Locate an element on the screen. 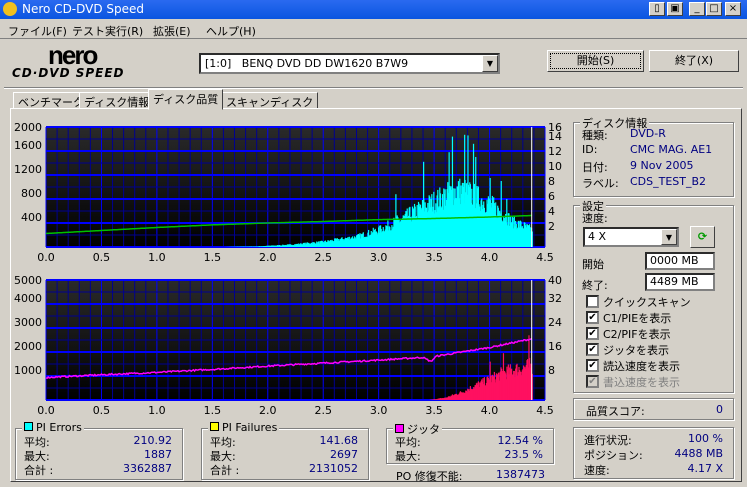 The width and height of the screenshot is (747, 487). start-button: 開始(S) is located at coordinates (595, 61).